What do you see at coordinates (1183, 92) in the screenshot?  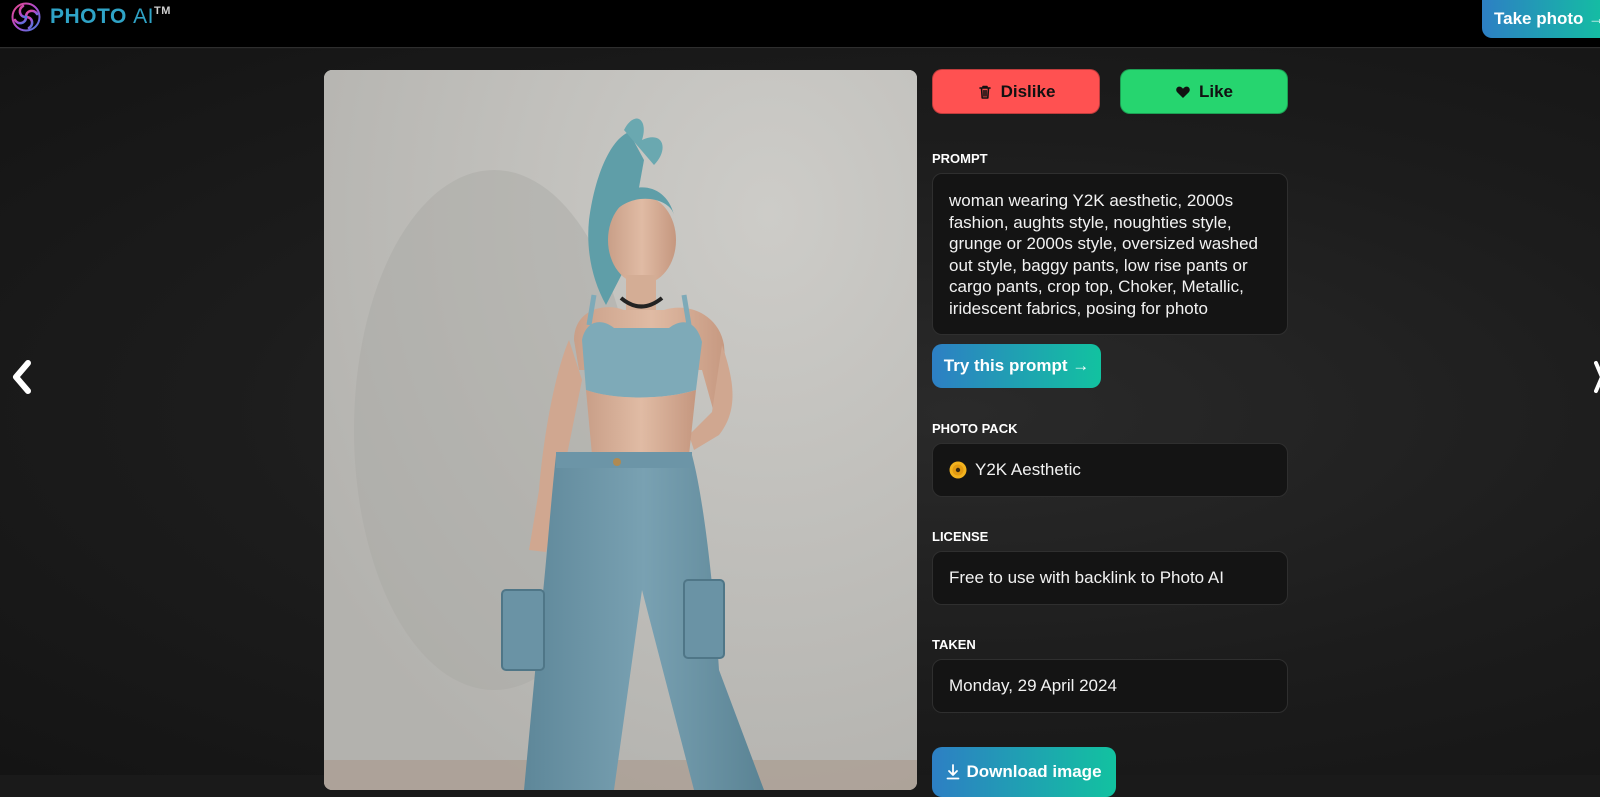 I see `heart-icon` at bounding box center [1183, 92].